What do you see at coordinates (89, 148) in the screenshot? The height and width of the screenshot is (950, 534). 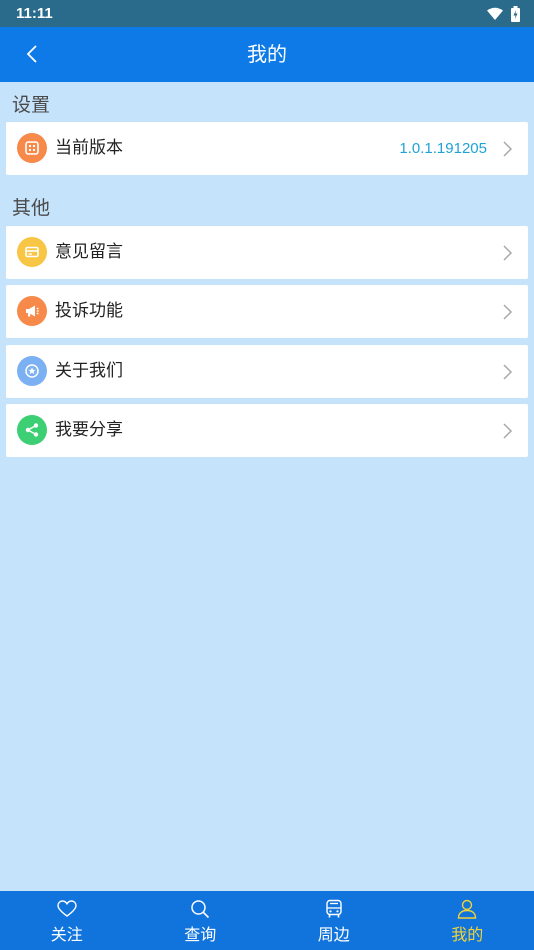 I see `row-label: 当前版本` at bounding box center [89, 148].